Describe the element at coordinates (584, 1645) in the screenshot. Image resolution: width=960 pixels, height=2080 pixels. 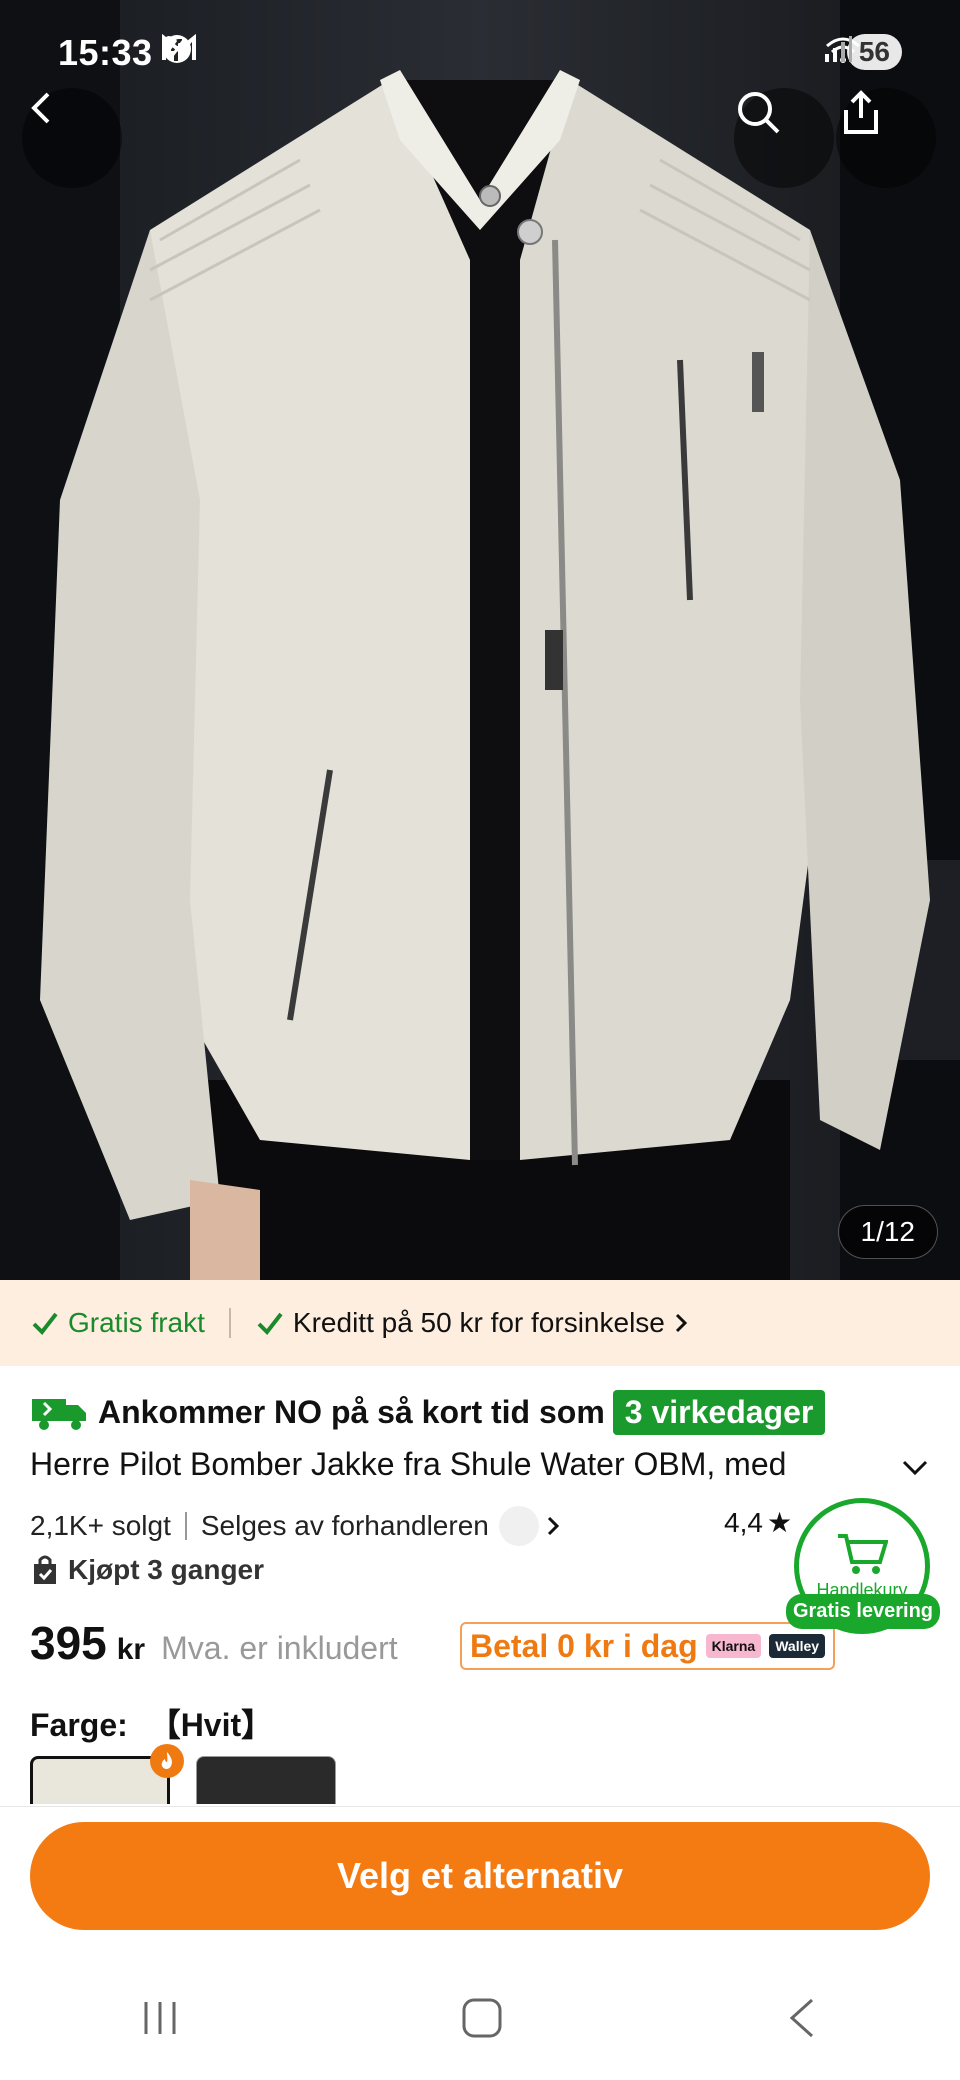
I see `pay-later-text: Betal 0 kr i dag` at that location.